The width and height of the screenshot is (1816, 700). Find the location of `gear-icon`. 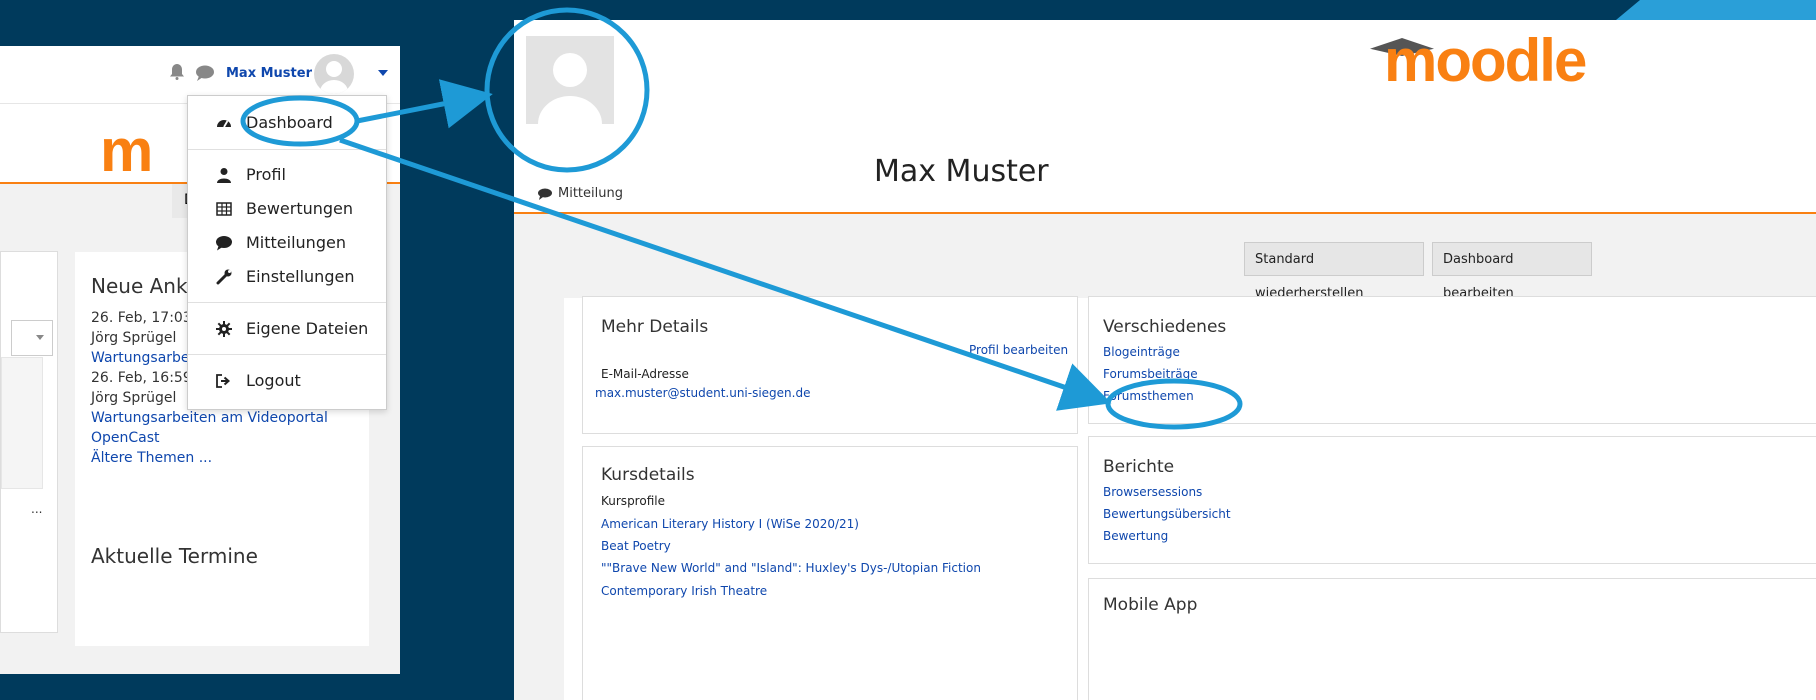

gear-icon is located at coordinates (224, 329).